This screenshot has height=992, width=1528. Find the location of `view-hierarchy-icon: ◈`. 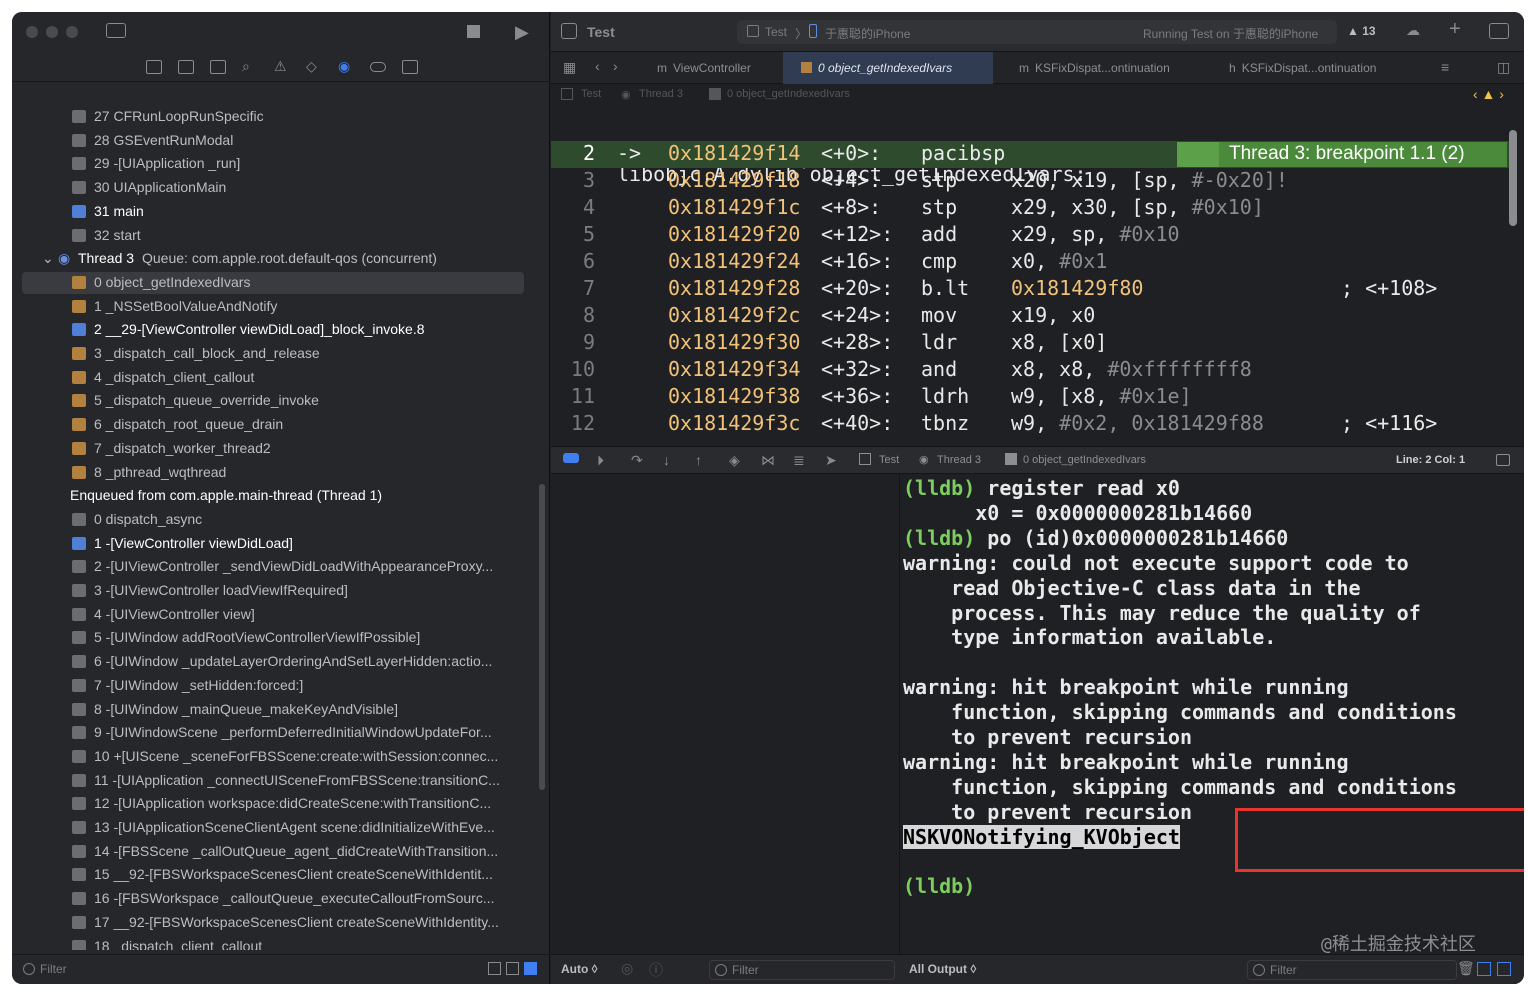

view-hierarchy-icon: ◈ is located at coordinates (734, 460).